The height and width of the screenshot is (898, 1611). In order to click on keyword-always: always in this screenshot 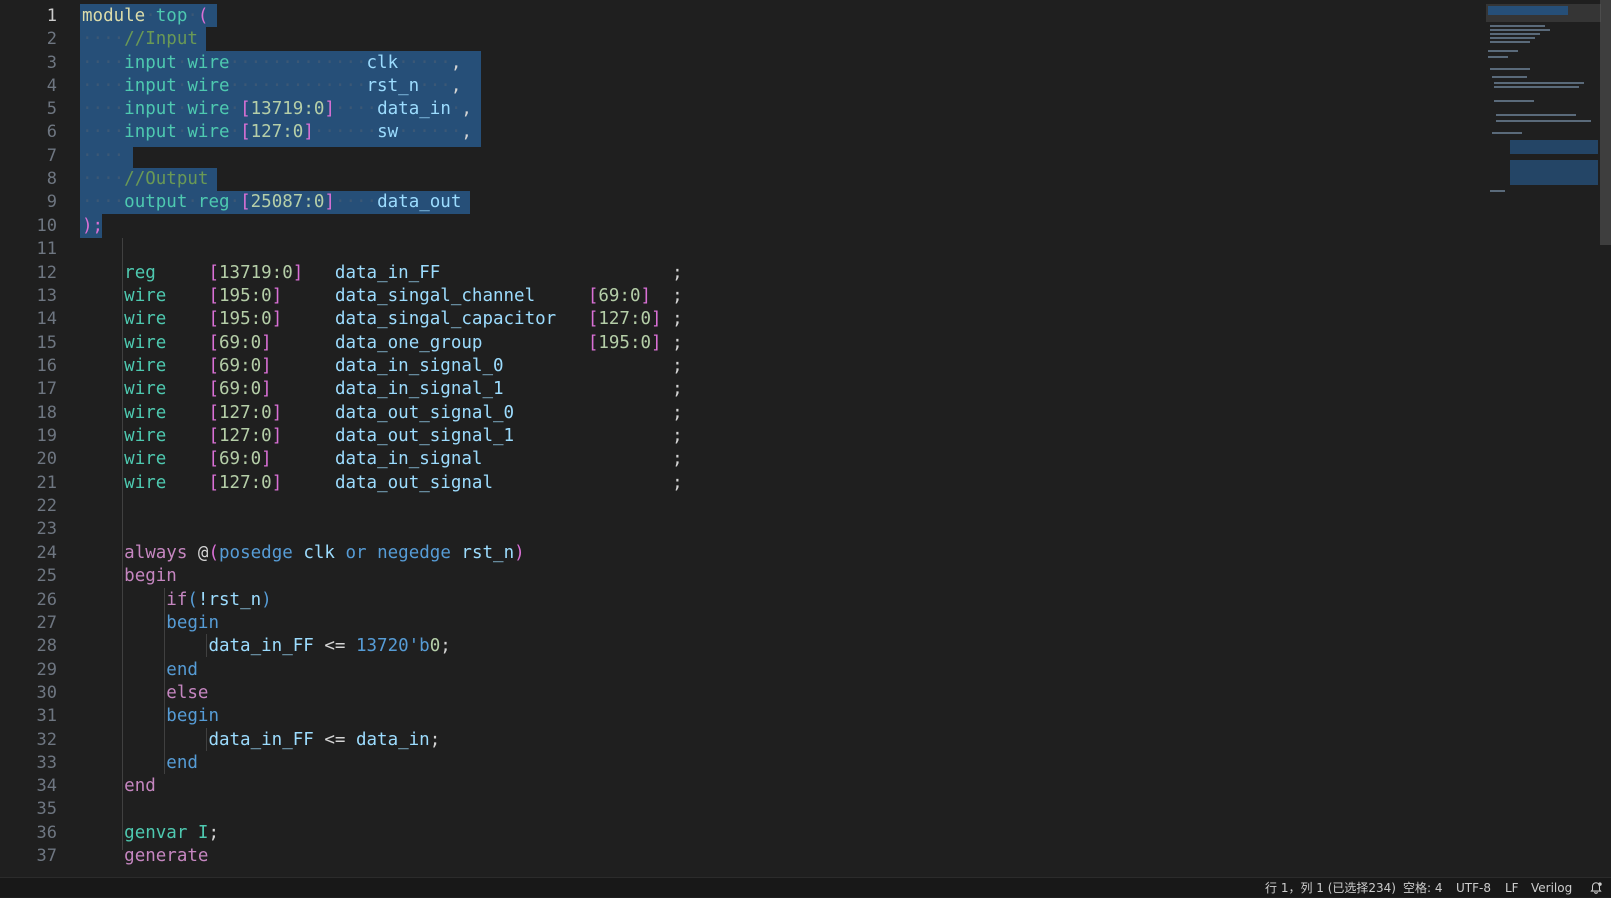, I will do `click(156, 553)`.